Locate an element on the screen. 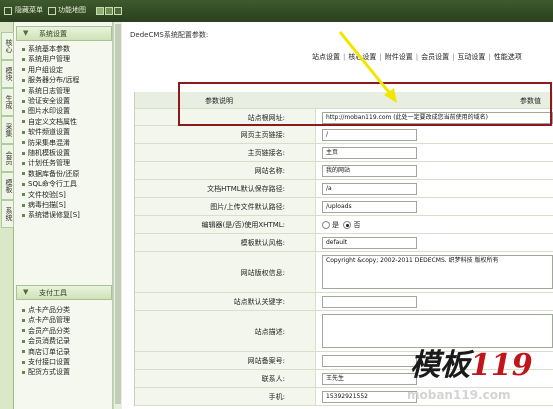  menu-item-label: 防采集串混淆 is located at coordinates (49, 142).